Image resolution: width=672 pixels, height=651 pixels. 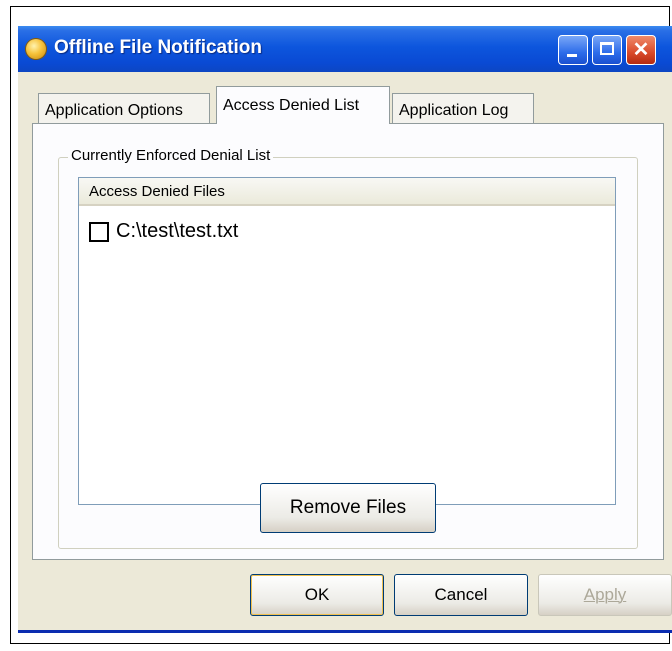 What do you see at coordinates (177, 231) in the screenshot?
I see `file-path: C:\test\test.txt` at bounding box center [177, 231].